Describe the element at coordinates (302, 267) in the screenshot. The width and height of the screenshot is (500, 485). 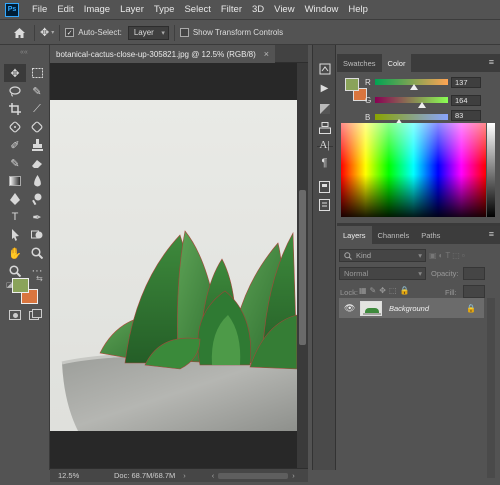
I see `scrollbar-thumb` at that location.